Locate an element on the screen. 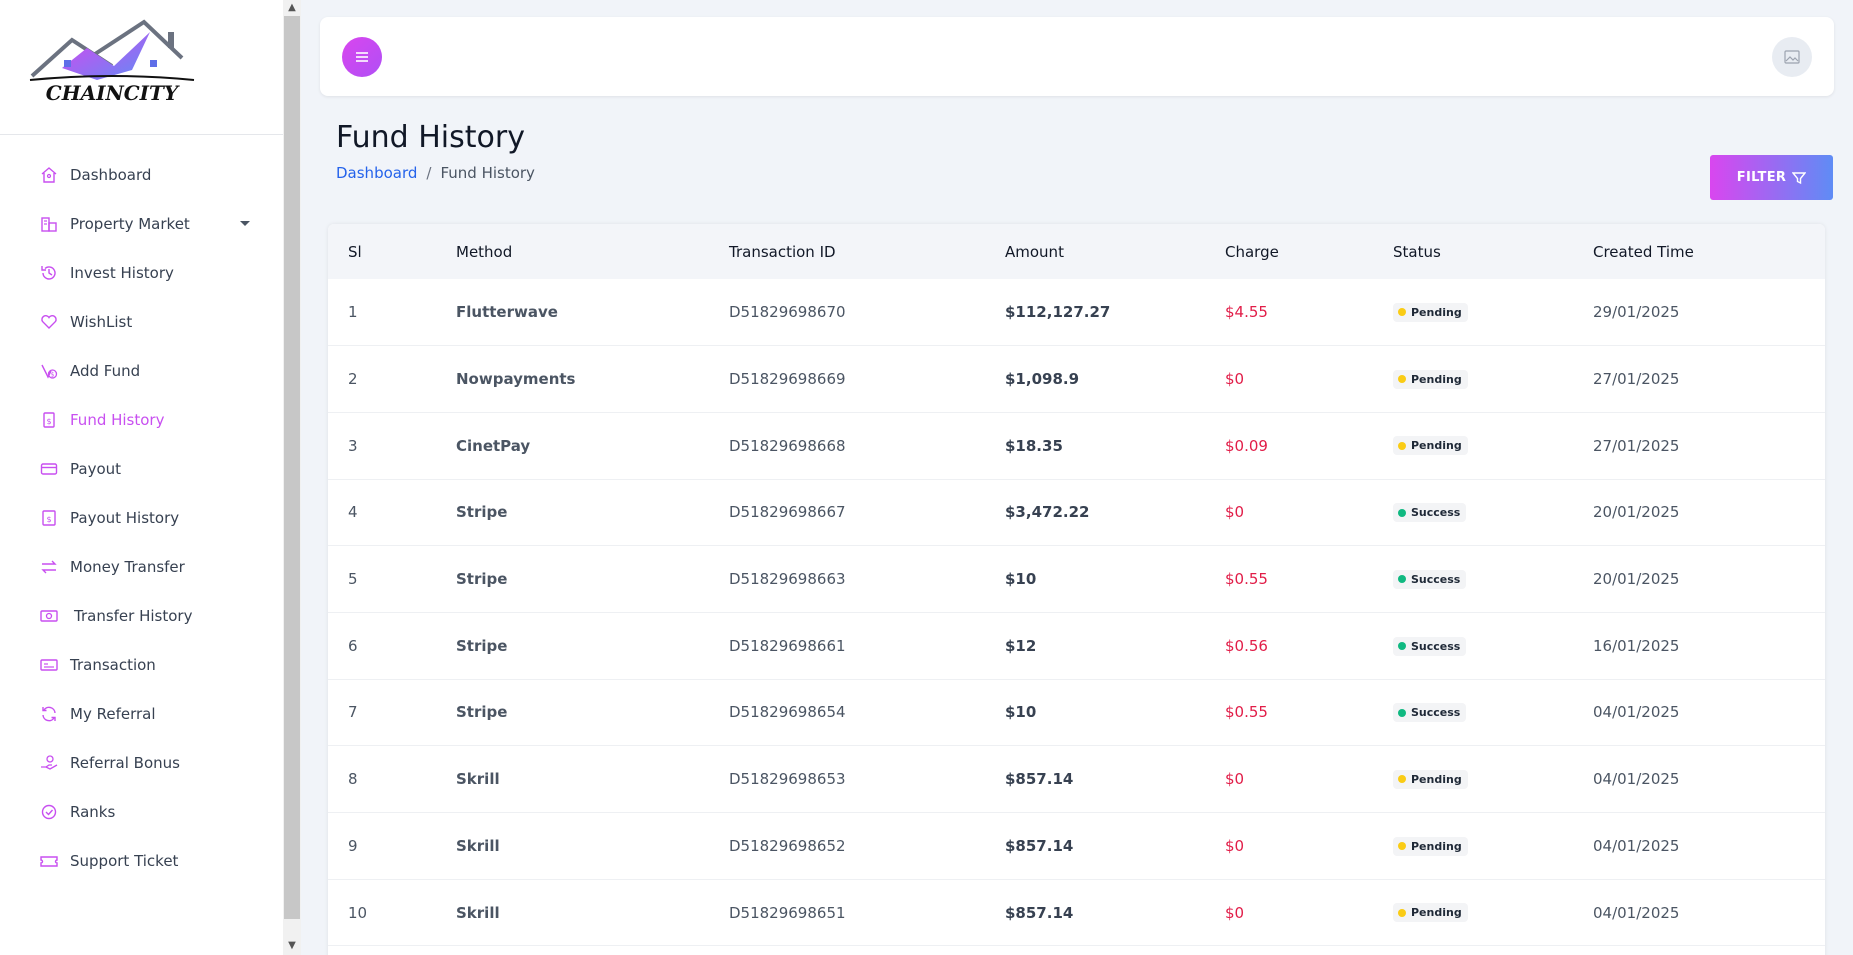 The image size is (1853, 955). filter-icon is located at coordinates (1799, 177).